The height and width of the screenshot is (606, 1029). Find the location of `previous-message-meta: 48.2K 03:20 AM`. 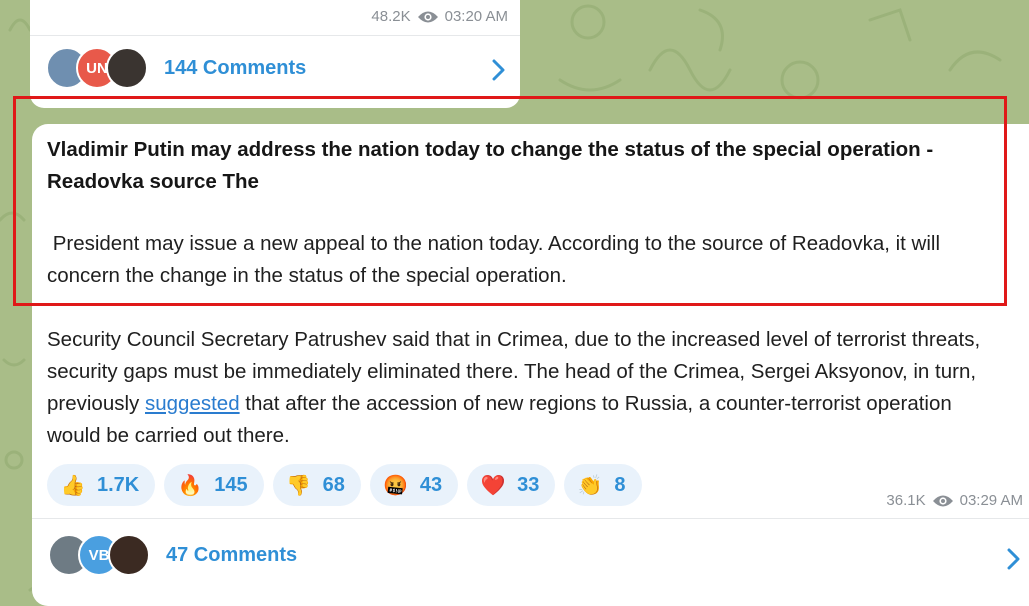

previous-message-meta: 48.2K 03:20 AM is located at coordinates (439, 16).